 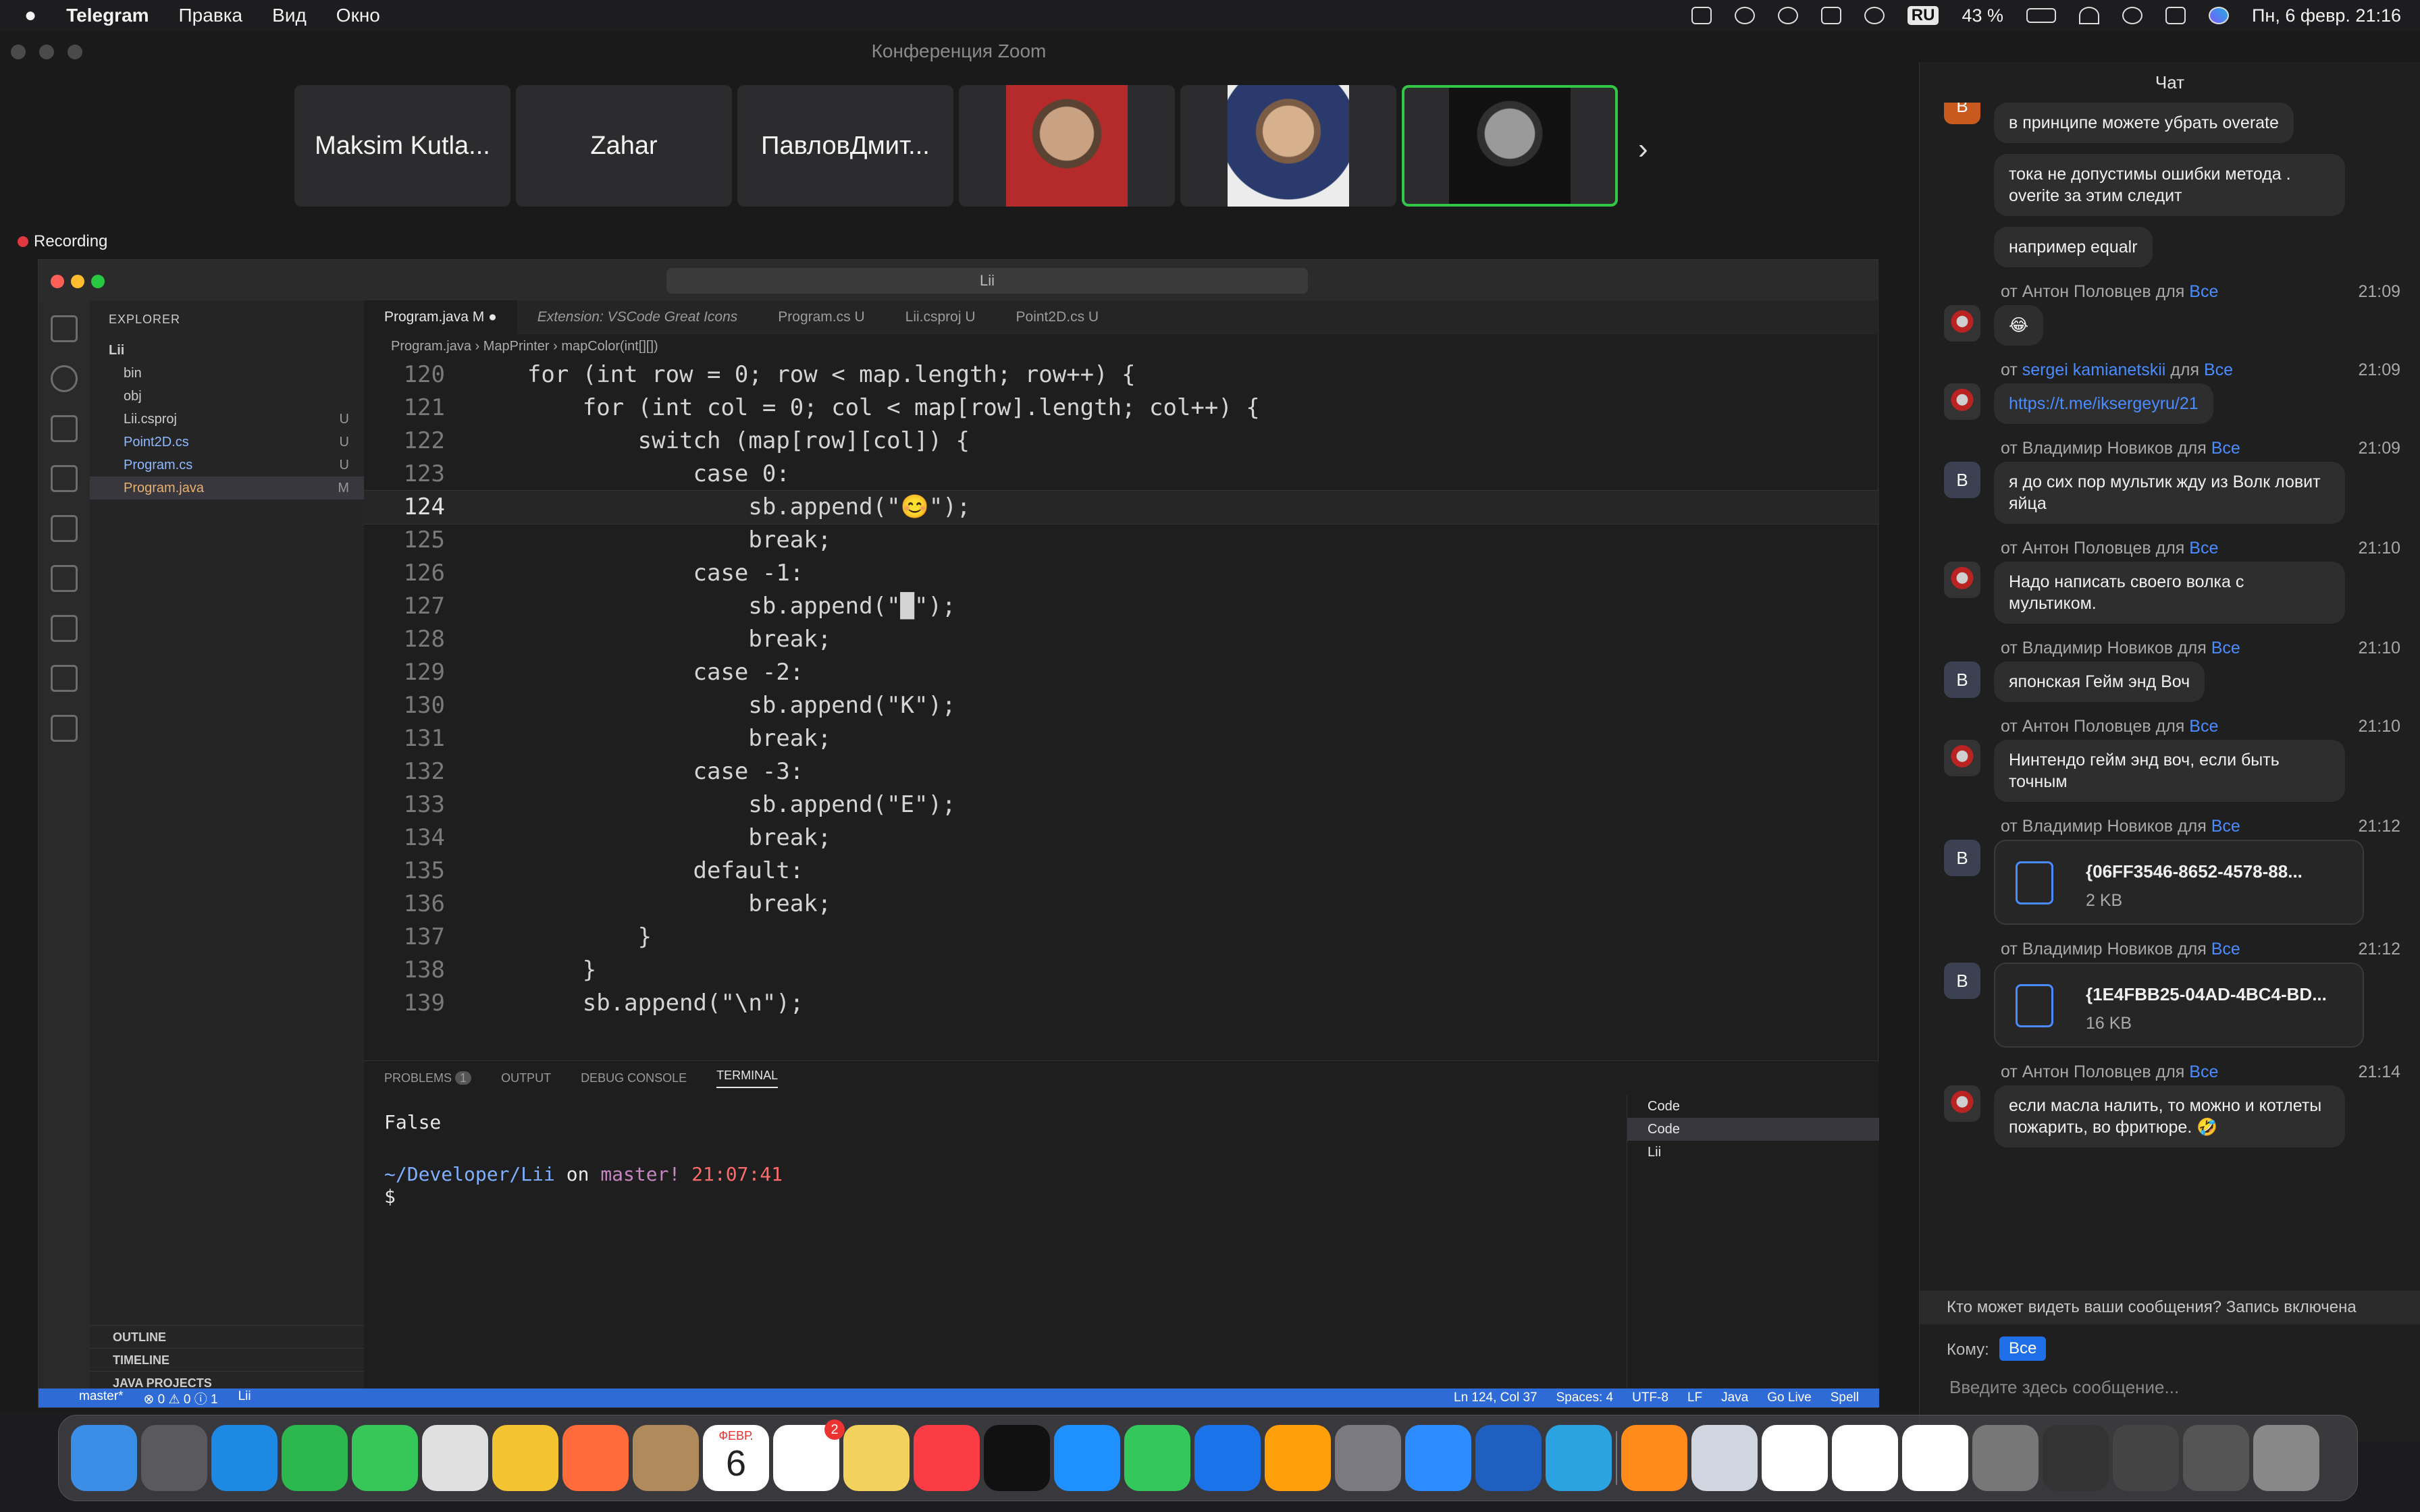 What do you see at coordinates (2089, 15) in the screenshot?
I see `wifi-icon` at bounding box center [2089, 15].